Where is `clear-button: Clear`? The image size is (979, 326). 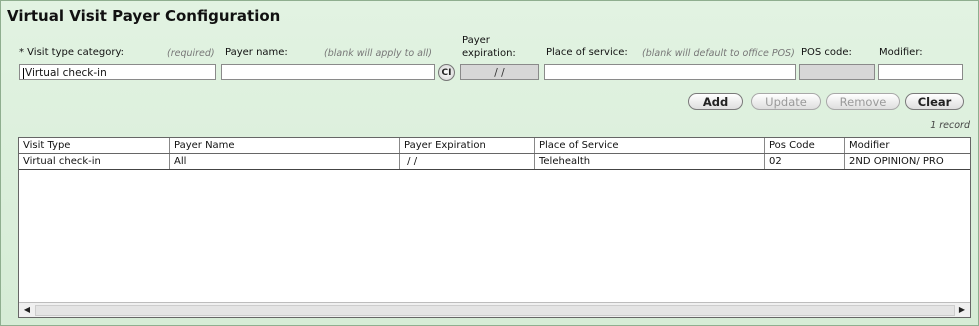 clear-button: Clear is located at coordinates (934, 101).